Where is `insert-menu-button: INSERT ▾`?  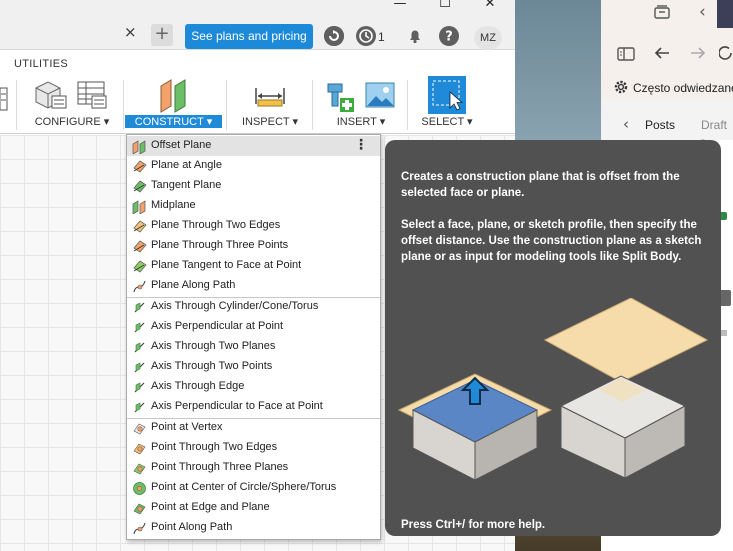
insert-menu-button: INSERT ▾ is located at coordinates (361, 121).